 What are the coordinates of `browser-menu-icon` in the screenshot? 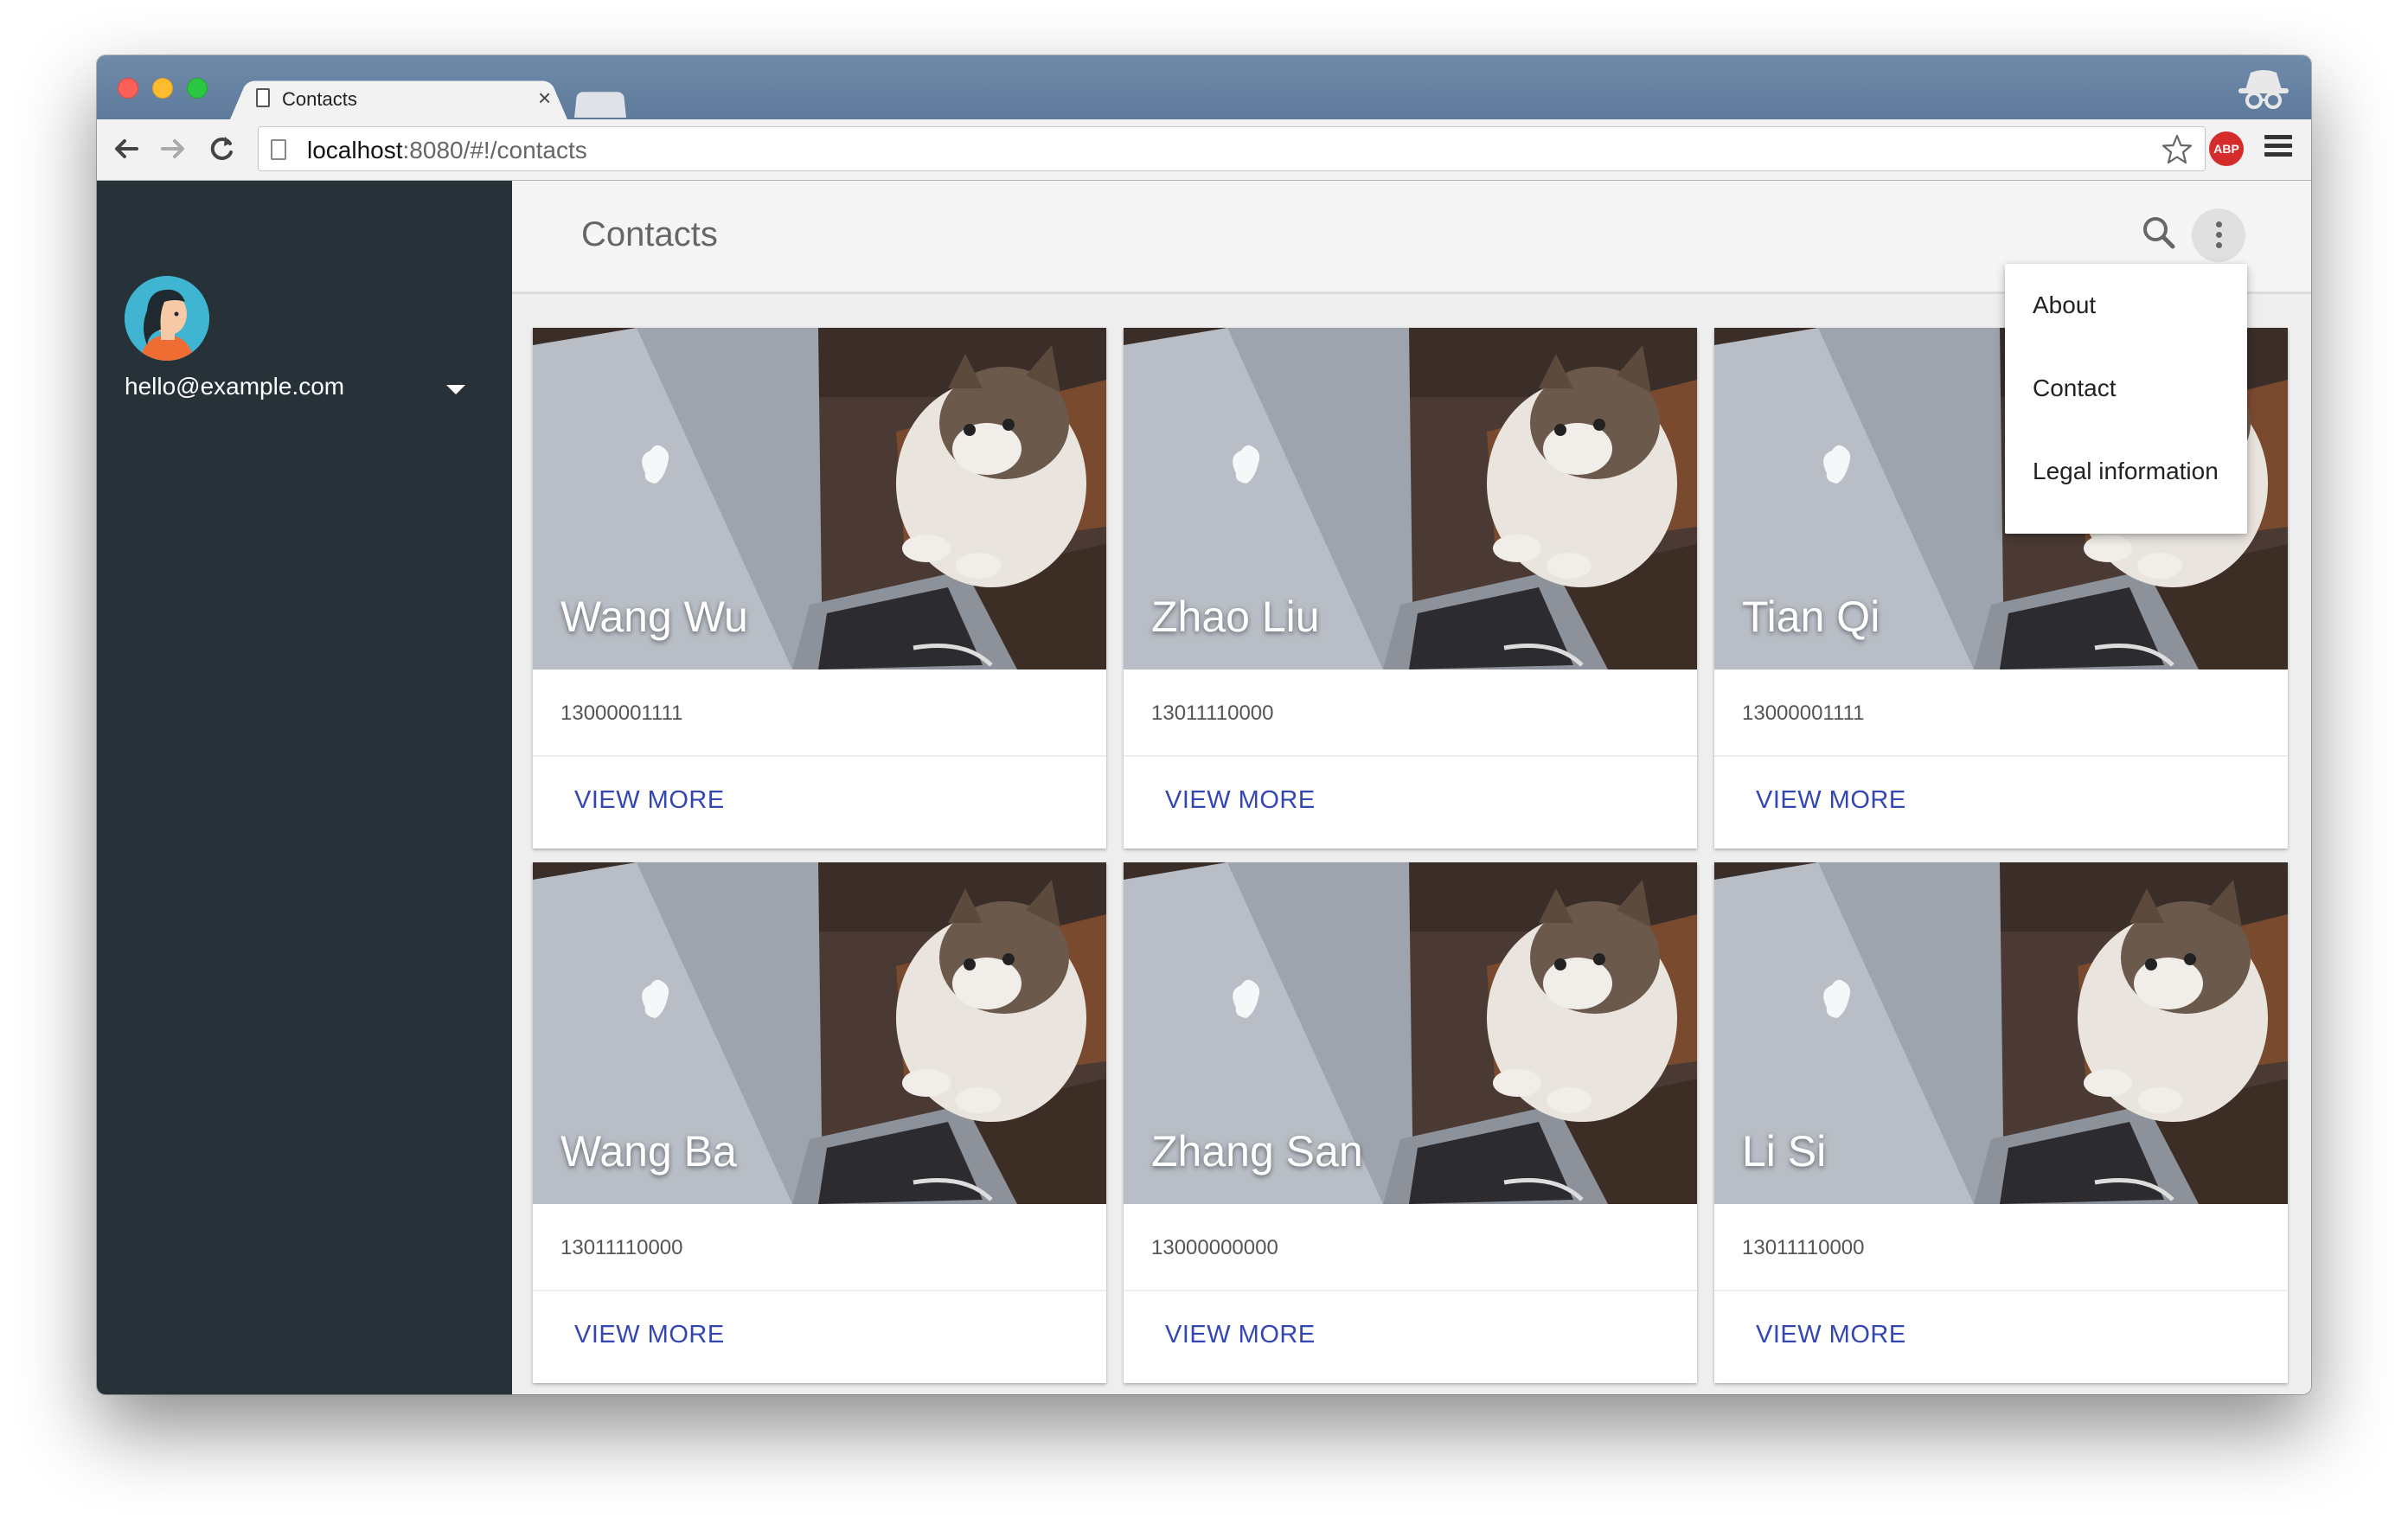 It's located at (2278, 149).